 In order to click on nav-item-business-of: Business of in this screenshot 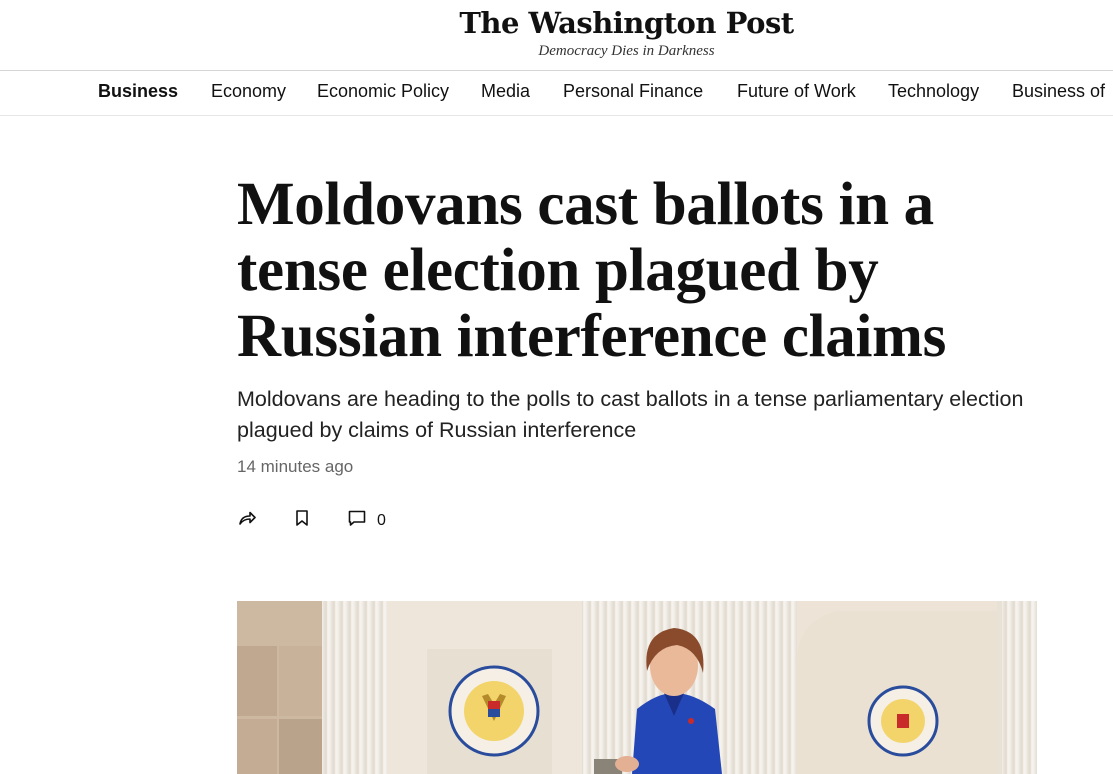, I will do `click(1058, 91)`.